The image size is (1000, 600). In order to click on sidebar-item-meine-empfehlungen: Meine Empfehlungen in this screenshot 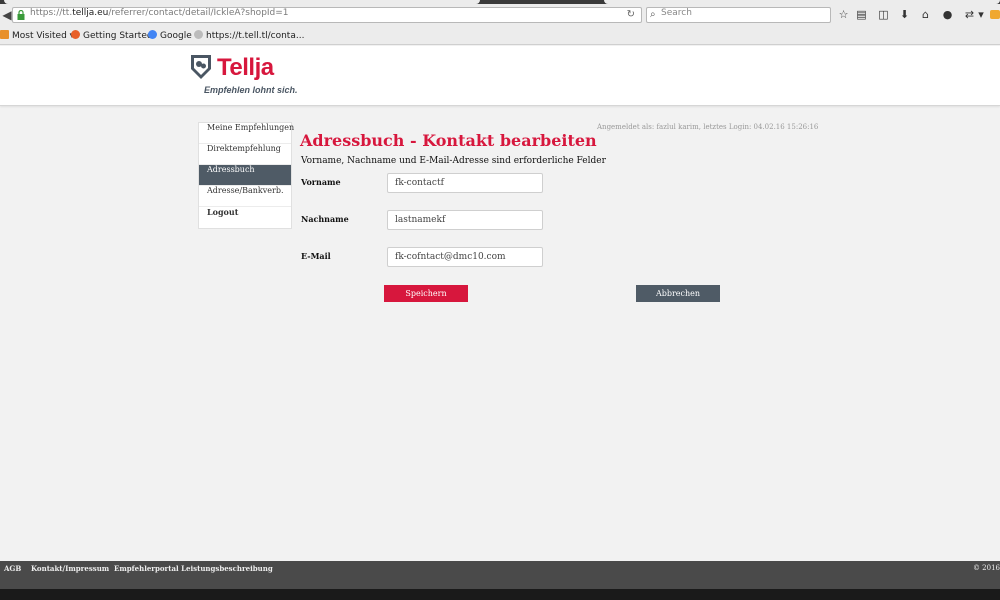, I will do `click(246, 133)`.